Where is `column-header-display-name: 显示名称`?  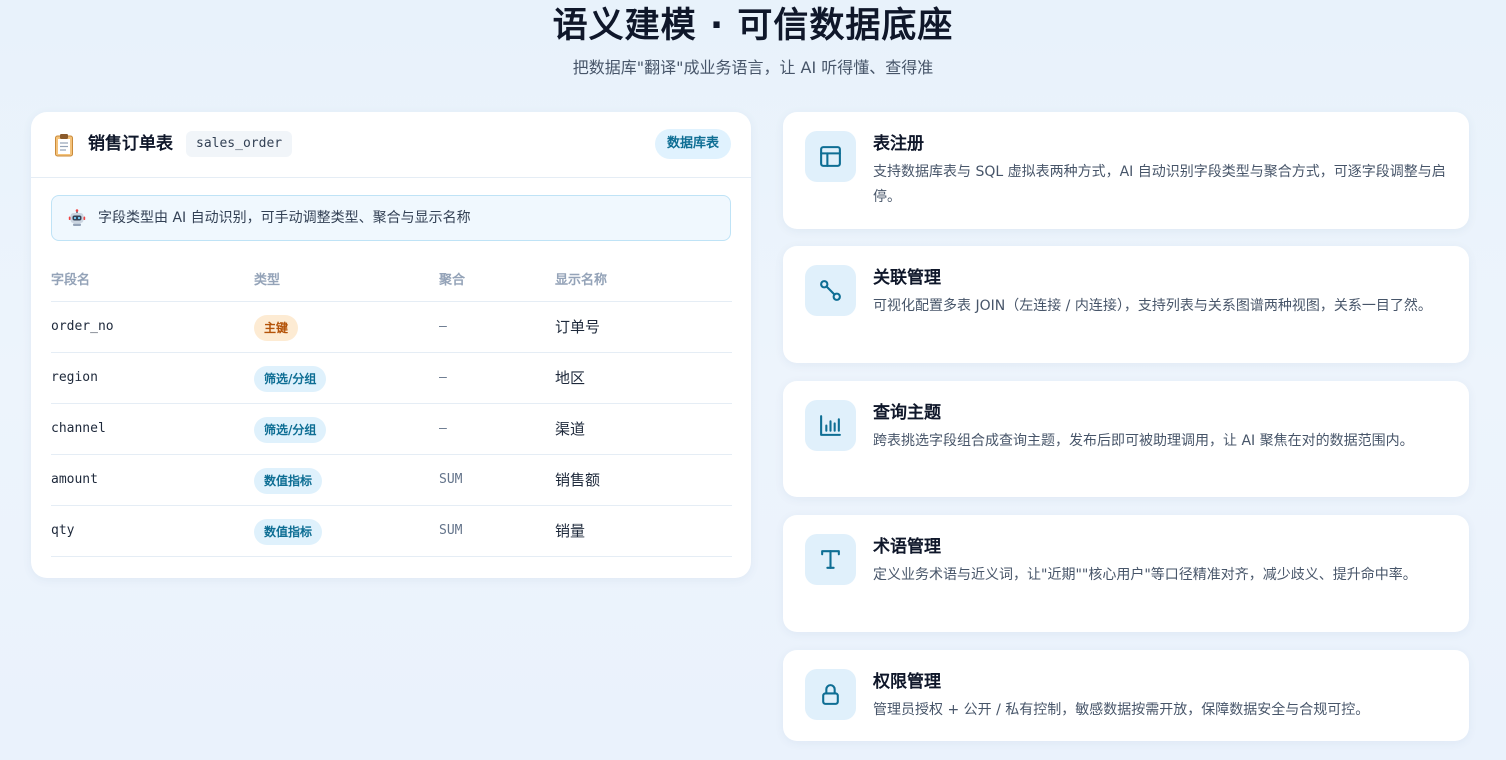 column-header-display-name: 显示名称 is located at coordinates (581, 280).